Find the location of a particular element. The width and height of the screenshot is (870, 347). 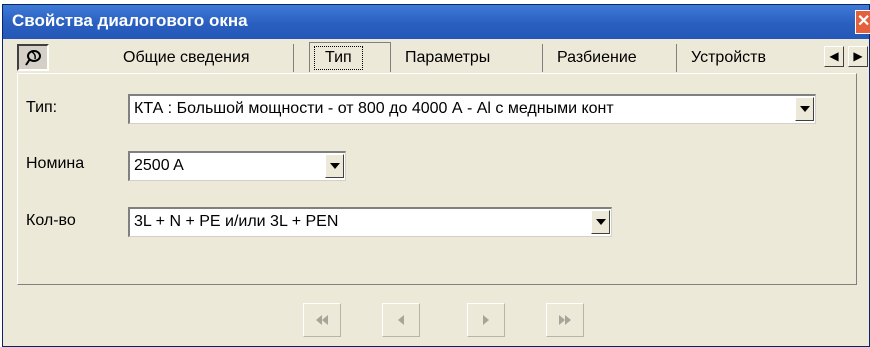

last-record-button is located at coordinates (565, 320).